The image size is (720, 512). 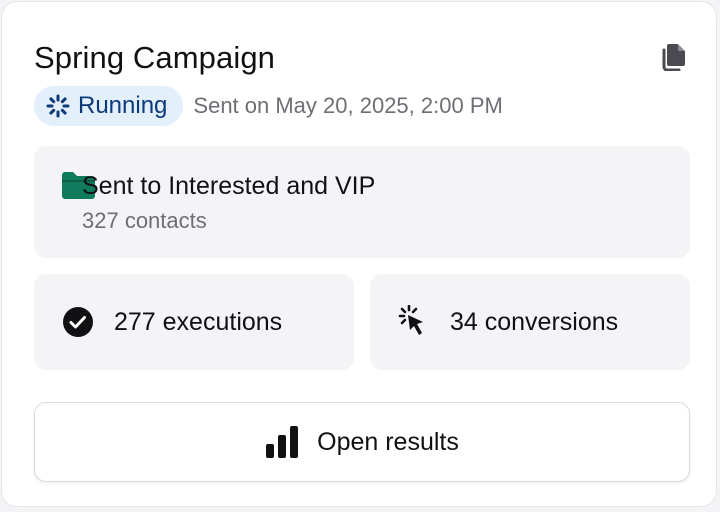 What do you see at coordinates (355, 186) in the screenshot?
I see `audience-segment-vip: VIP` at bounding box center [355, 186].